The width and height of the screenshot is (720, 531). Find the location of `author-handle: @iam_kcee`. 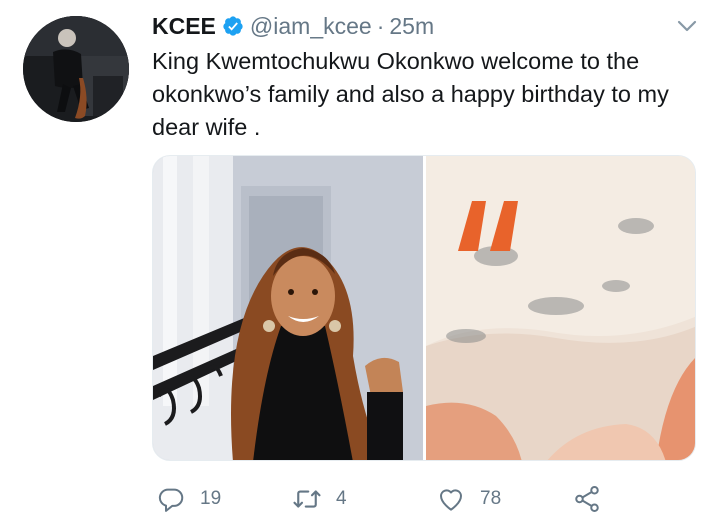

author-handle: @iam_kcee is located at coordinates (311, 26).